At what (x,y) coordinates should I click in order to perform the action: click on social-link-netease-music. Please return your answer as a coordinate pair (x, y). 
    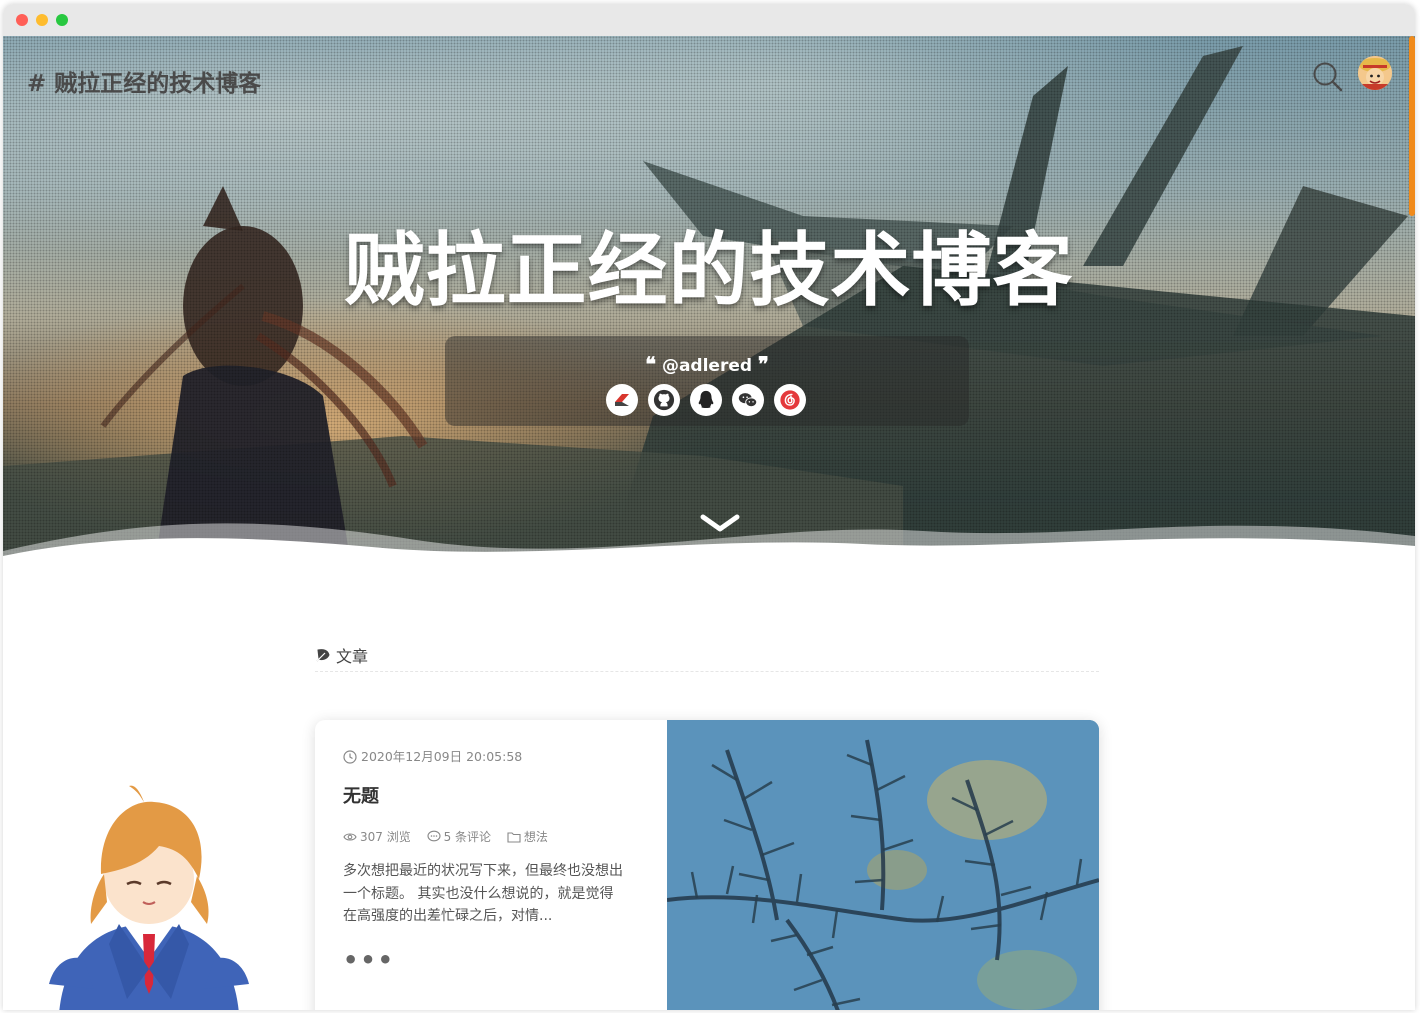
    Looking at the image, I should click on (790, 400).